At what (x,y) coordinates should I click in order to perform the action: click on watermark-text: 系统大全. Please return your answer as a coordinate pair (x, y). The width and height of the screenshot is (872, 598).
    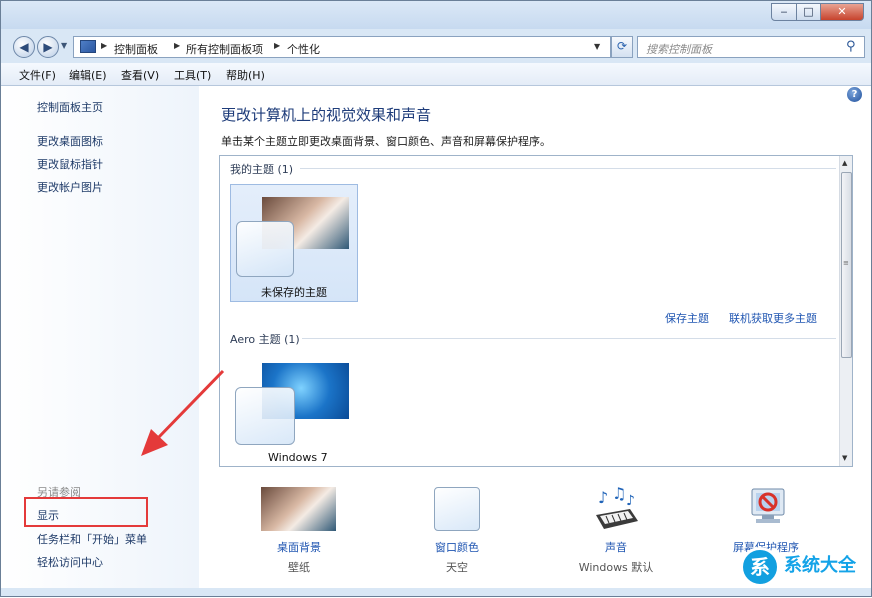
    Looking at the image, I should click on (820, 565).